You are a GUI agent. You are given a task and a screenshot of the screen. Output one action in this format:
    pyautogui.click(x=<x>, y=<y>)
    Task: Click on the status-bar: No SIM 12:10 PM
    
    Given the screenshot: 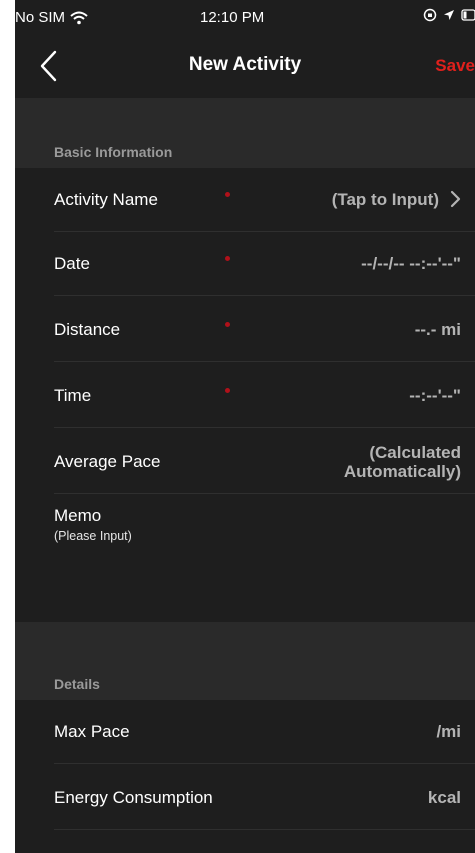 What is the action you would take?
    pyautogui.click(x=245, y=17)
    